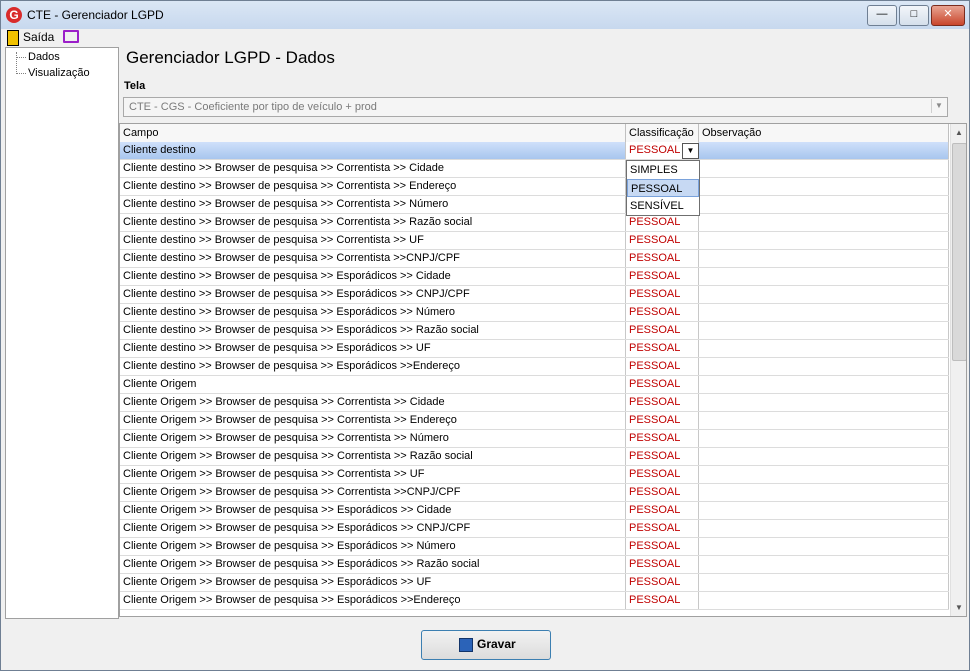  Describe the element at coordinates (958, 370) in the screenshot. I see `vertical-scrollbar: ▲ ▼` at that location.